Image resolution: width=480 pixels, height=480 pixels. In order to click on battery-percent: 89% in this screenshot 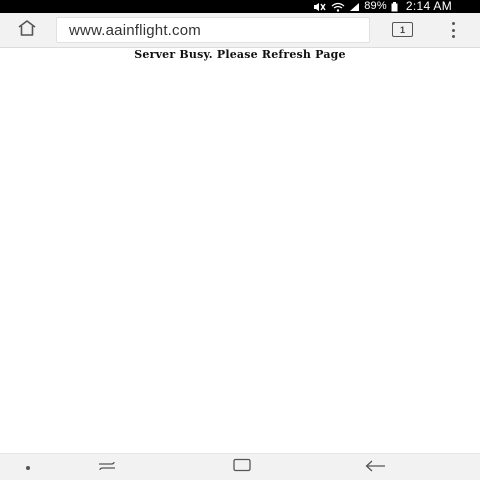, I will do `click(375, 6)`.